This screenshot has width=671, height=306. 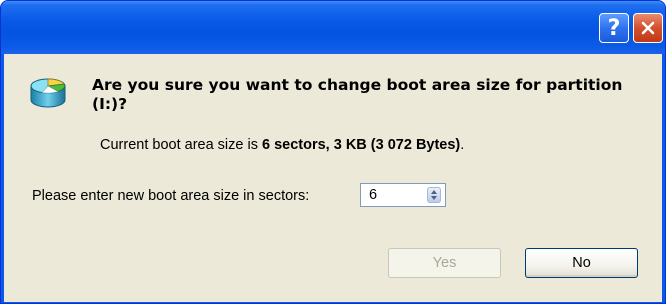 I want to click on yes-button: Yes, so click(x=444, y=263).